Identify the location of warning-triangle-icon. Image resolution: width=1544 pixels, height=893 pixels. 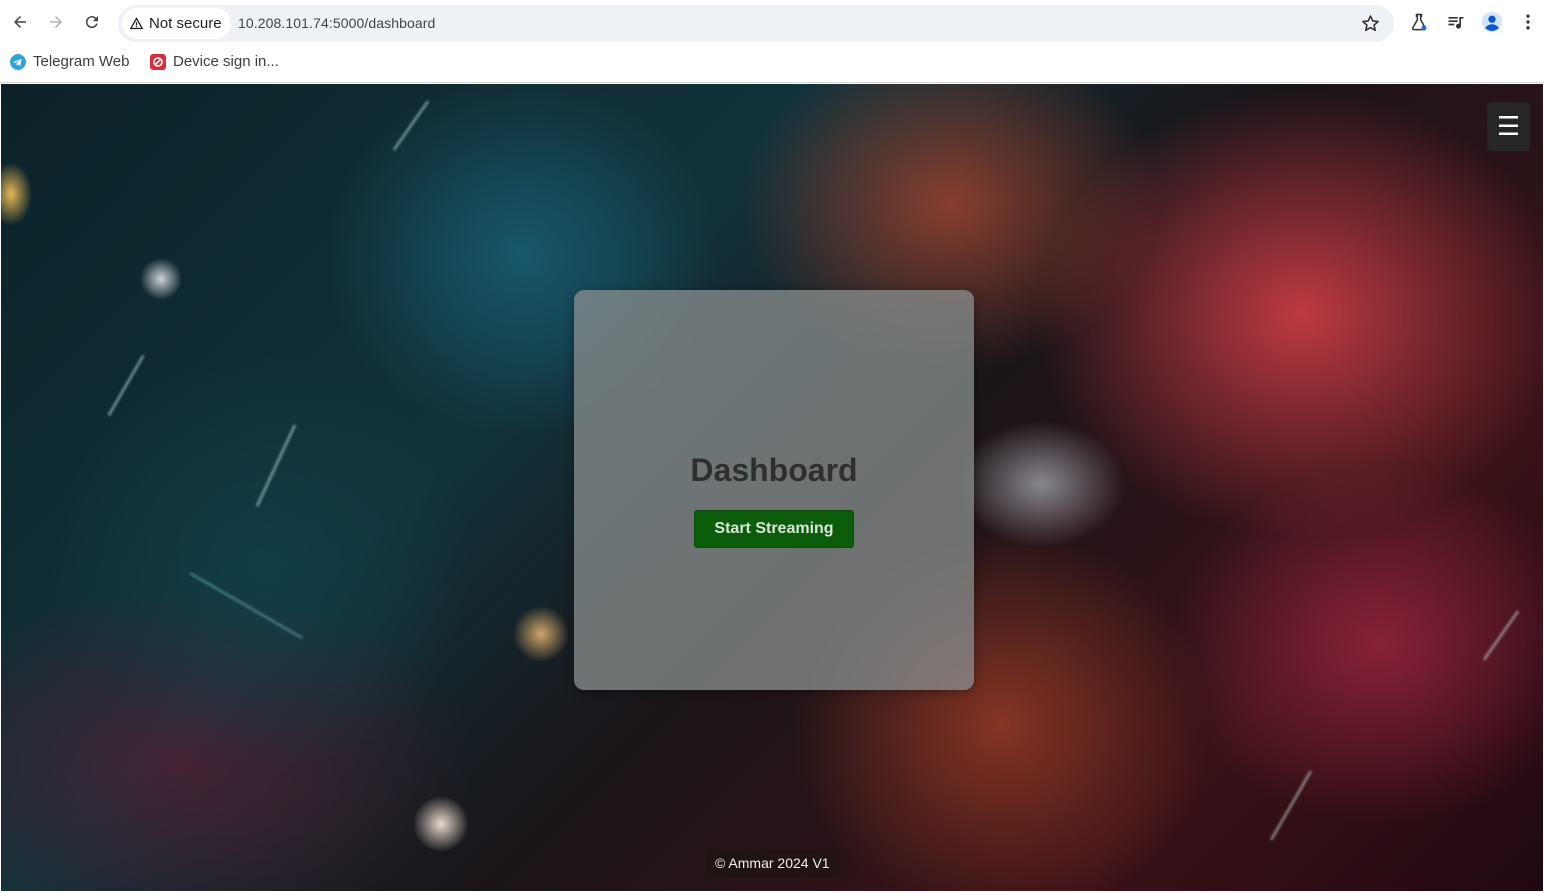
(136, 23).